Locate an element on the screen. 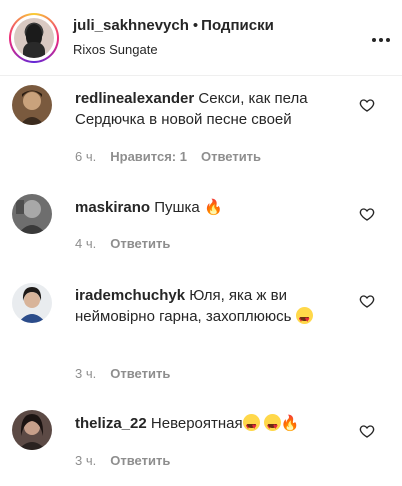 This screenshot has height=486, width=402. avatar-frame is located at coordinates (34, 38).